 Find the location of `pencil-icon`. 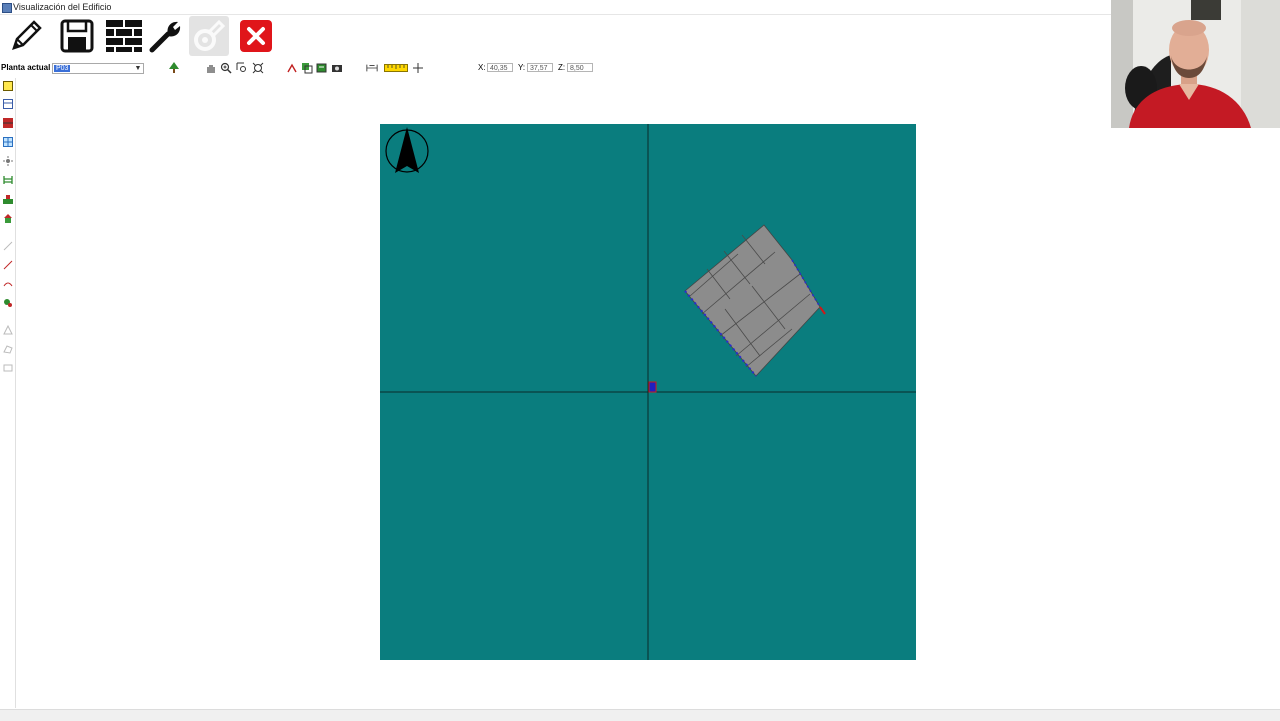

pencil-icon is located at coordinates (27, 35).